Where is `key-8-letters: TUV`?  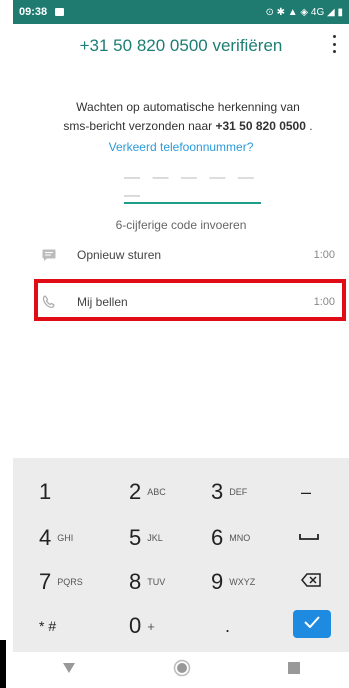 key-8-letters: TUV is located at coordinates (156, 582).